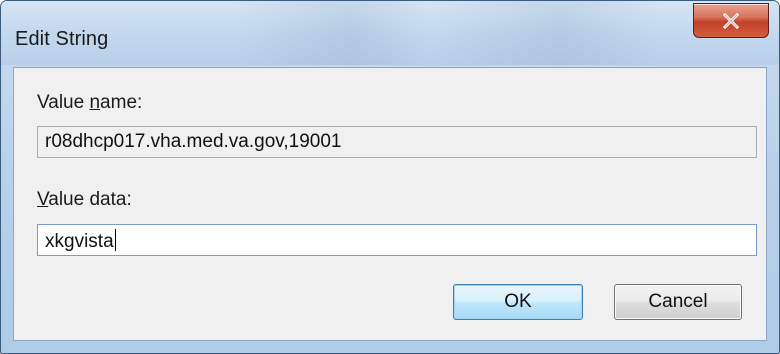 This screenshot has height=354, width=780. Describe the element at coordinates (518, 302) in the screenshot. I see `ok-button: OK` at that location.